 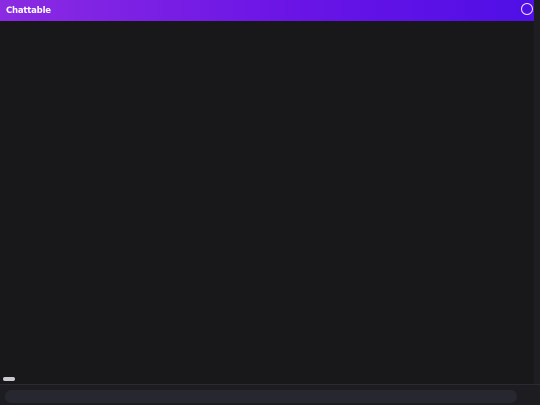 I want to click on chat-header: Chattable, so click(x=267, y=10).